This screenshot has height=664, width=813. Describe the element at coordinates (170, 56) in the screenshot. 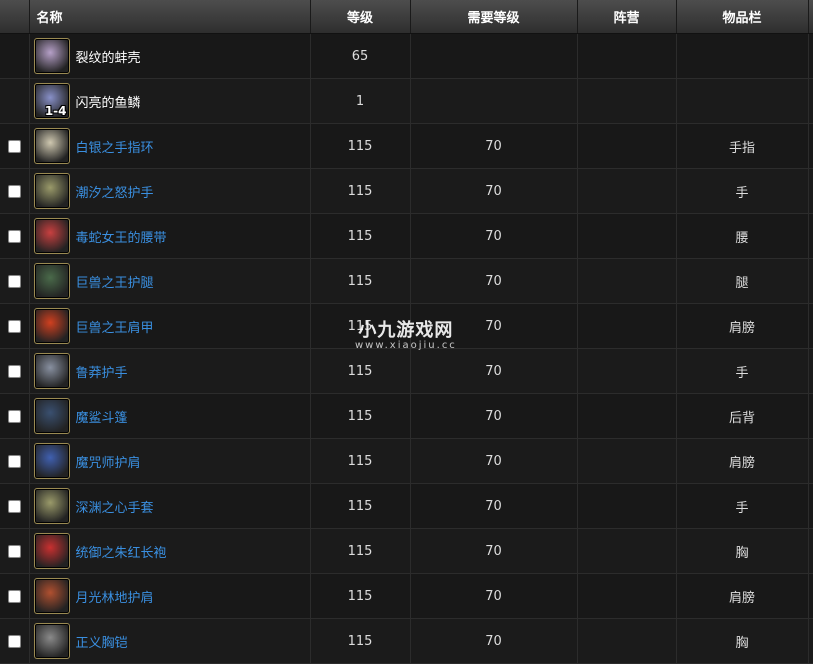

I see `name-cell: 裂纹的蚌壳` at that location.